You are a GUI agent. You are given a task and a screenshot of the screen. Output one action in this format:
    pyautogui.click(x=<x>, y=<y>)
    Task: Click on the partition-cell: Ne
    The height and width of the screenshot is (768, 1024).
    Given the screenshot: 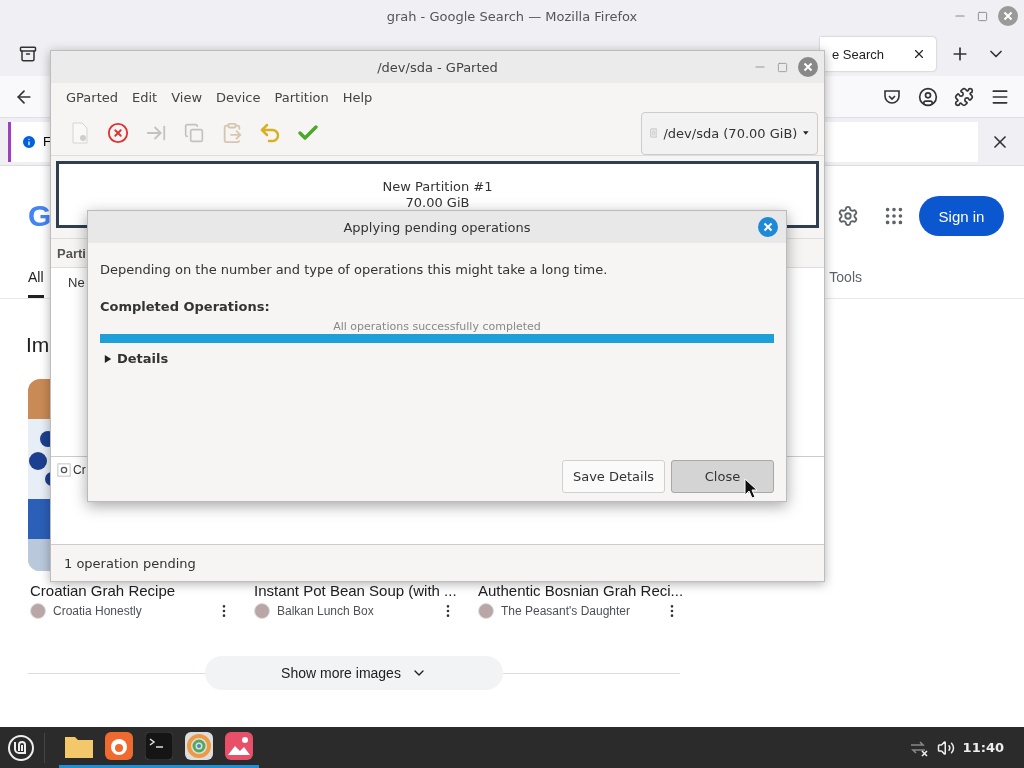 What is the action you would take?
    pyautogui.click(x=76, y=282)
    